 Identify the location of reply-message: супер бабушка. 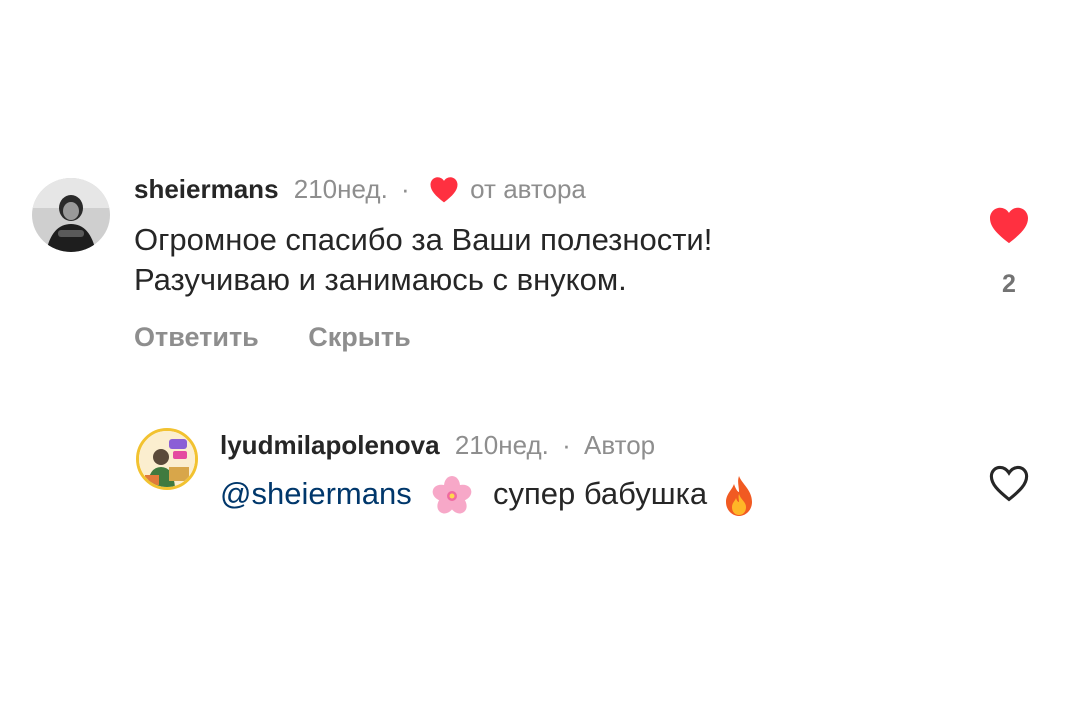
(600, 494).